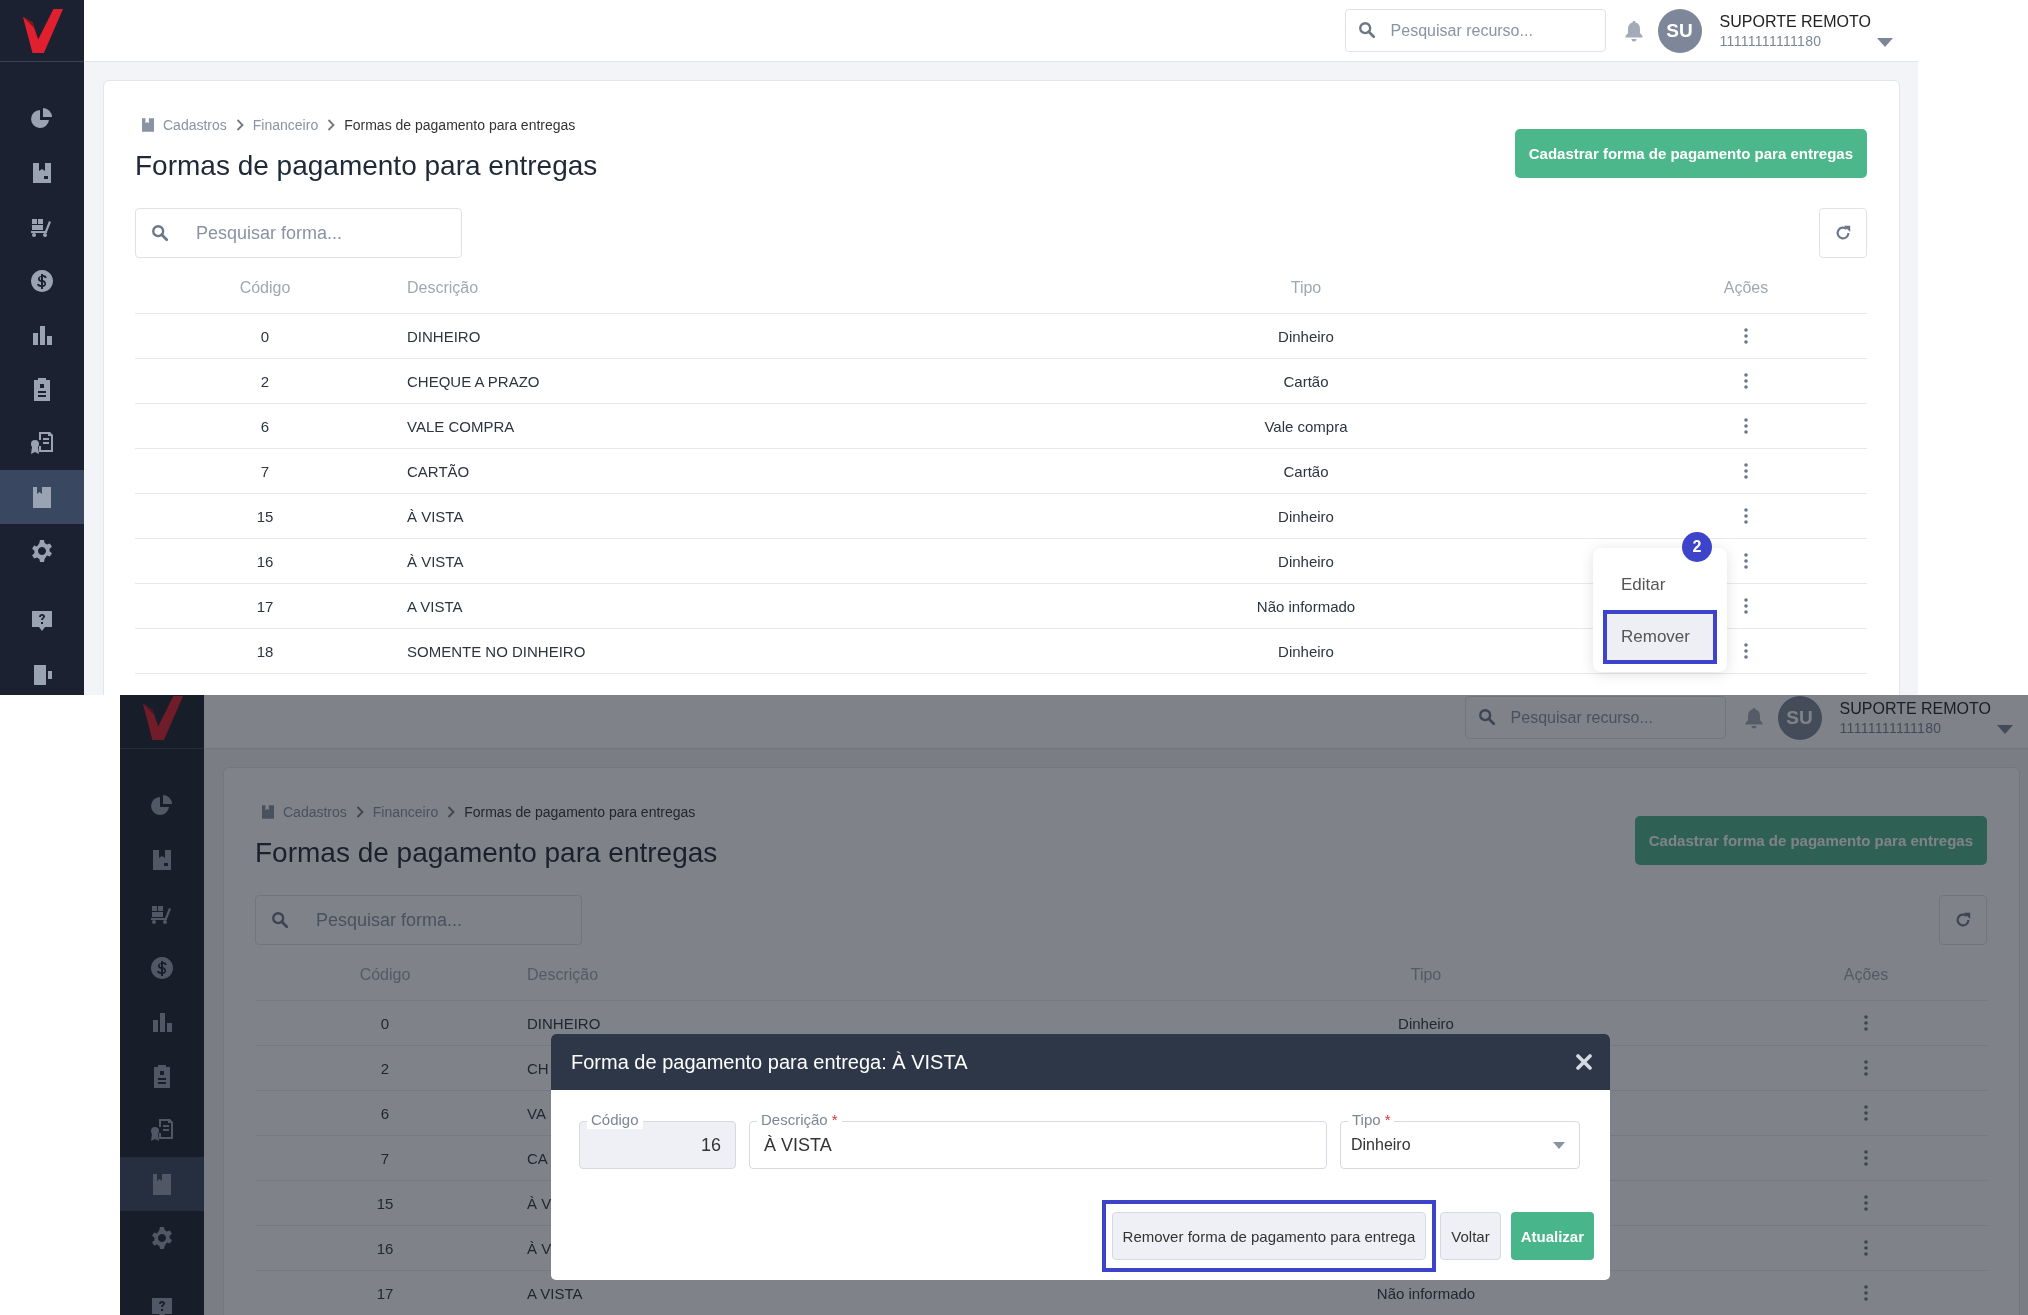  I want to click on table-cell-text: CARTÃO, so click(438, 471).